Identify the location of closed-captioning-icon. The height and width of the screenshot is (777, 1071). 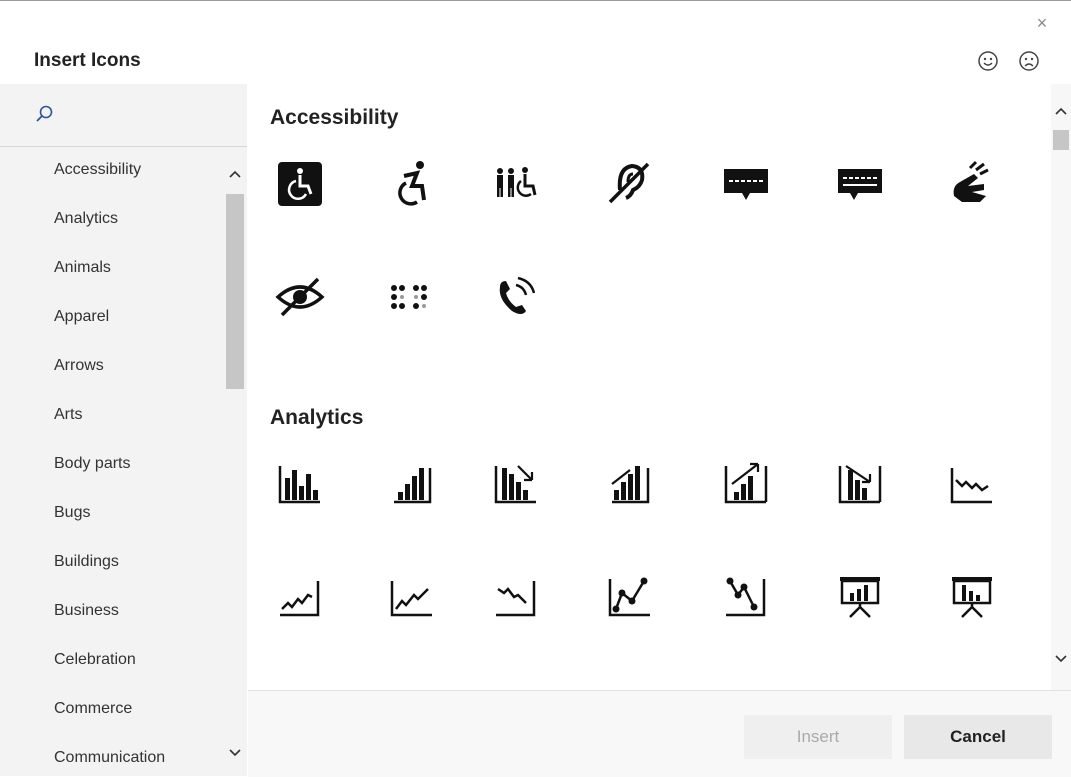
(746, 184).